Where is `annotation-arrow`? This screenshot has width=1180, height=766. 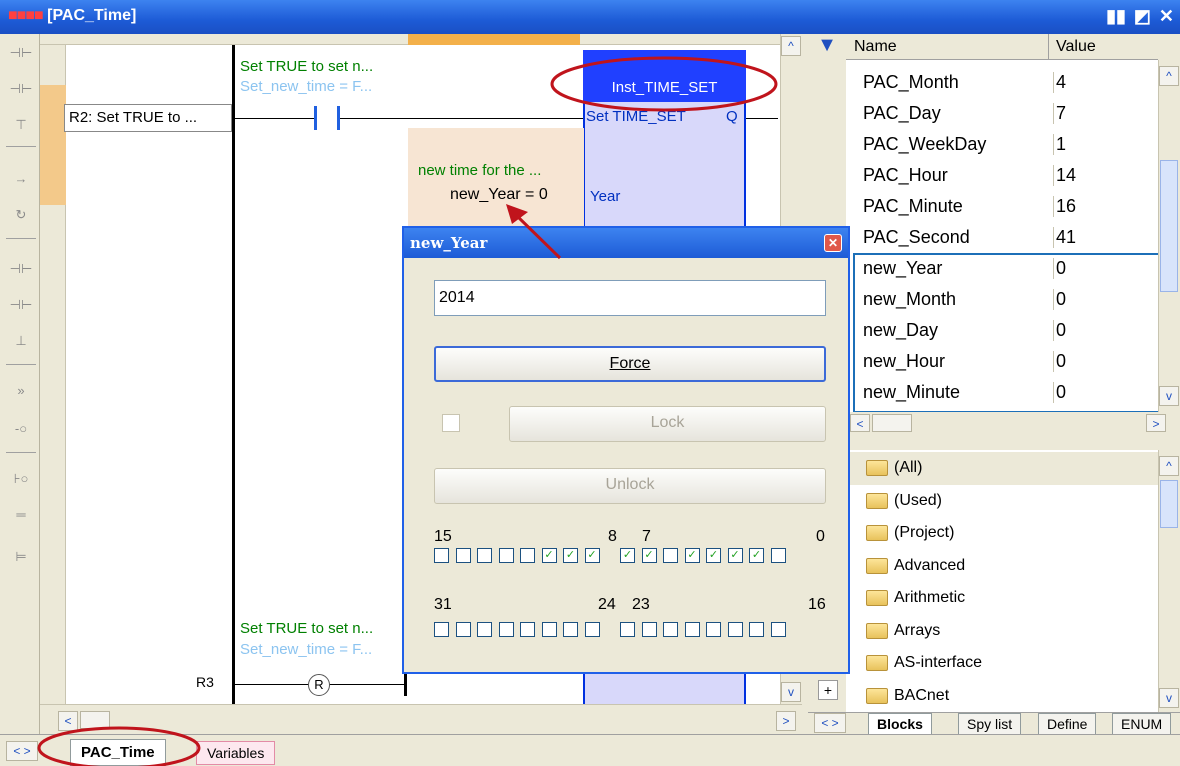 annotation-arrow is located at coordinates (538, 236).